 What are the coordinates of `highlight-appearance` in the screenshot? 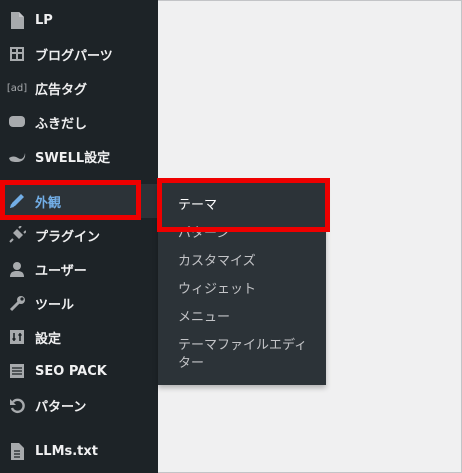 It's located at (70, 200).